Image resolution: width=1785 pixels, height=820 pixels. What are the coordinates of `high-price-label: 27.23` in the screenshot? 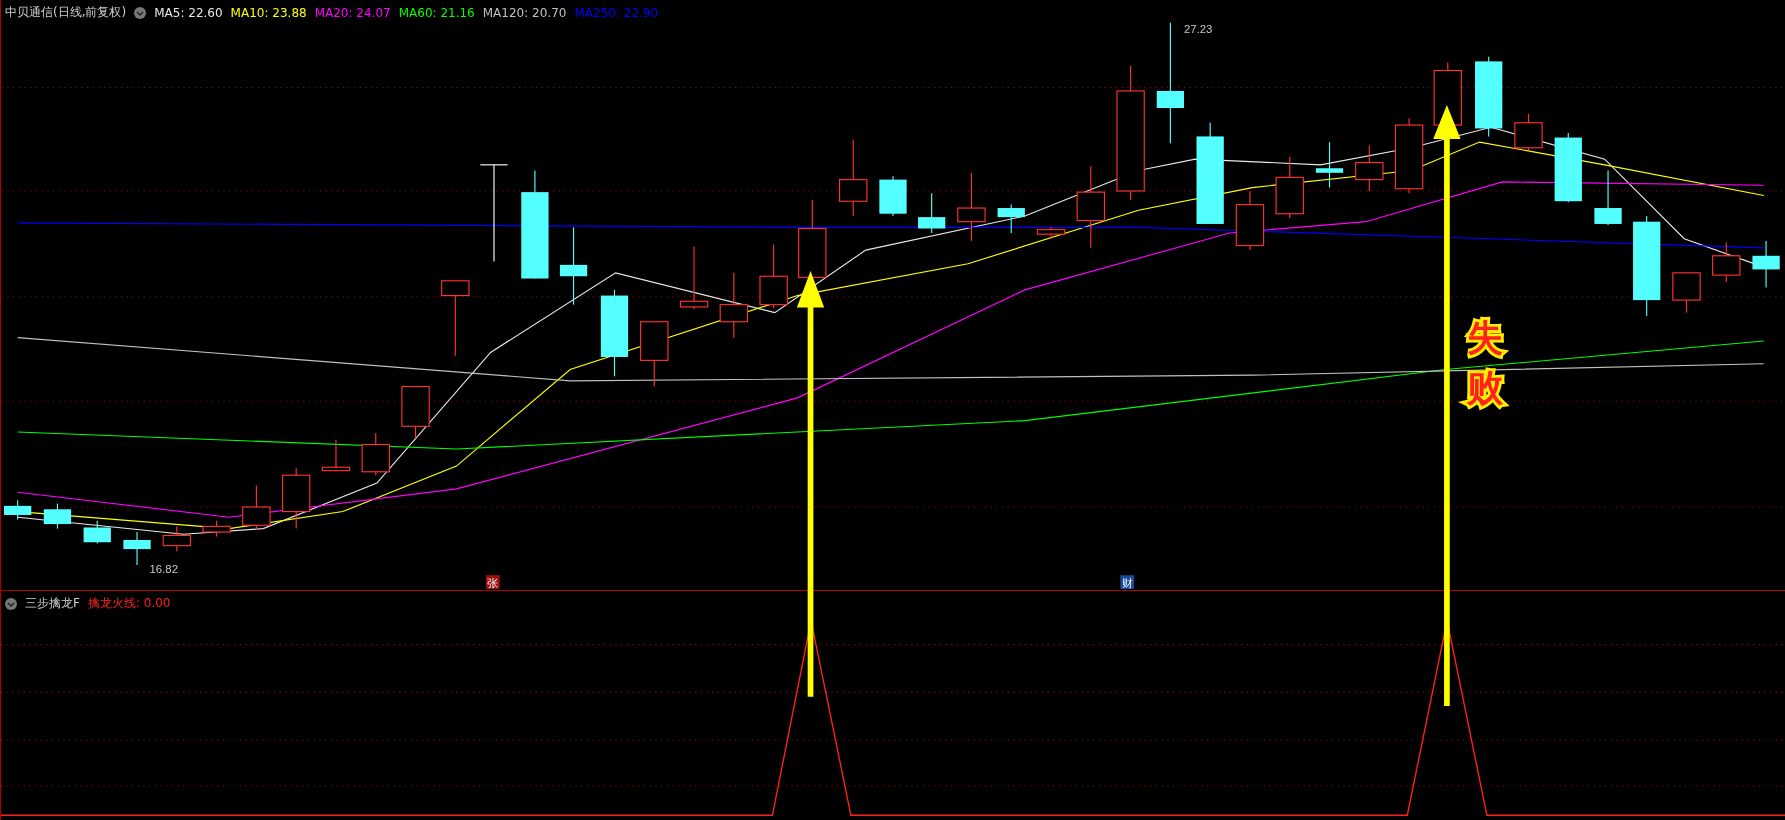 It's located at (1198, 28).